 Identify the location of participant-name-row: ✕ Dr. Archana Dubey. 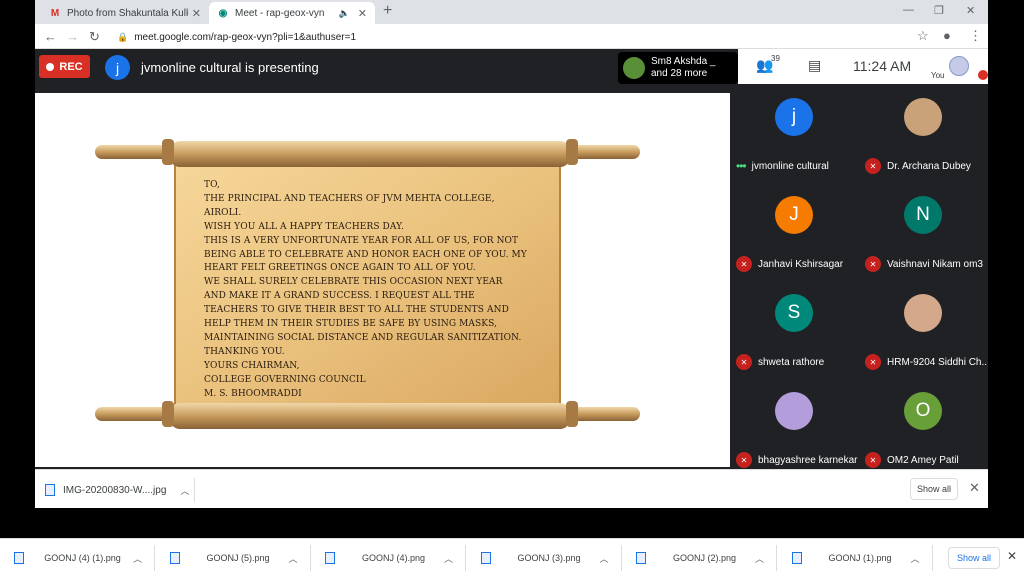
(926, 166).